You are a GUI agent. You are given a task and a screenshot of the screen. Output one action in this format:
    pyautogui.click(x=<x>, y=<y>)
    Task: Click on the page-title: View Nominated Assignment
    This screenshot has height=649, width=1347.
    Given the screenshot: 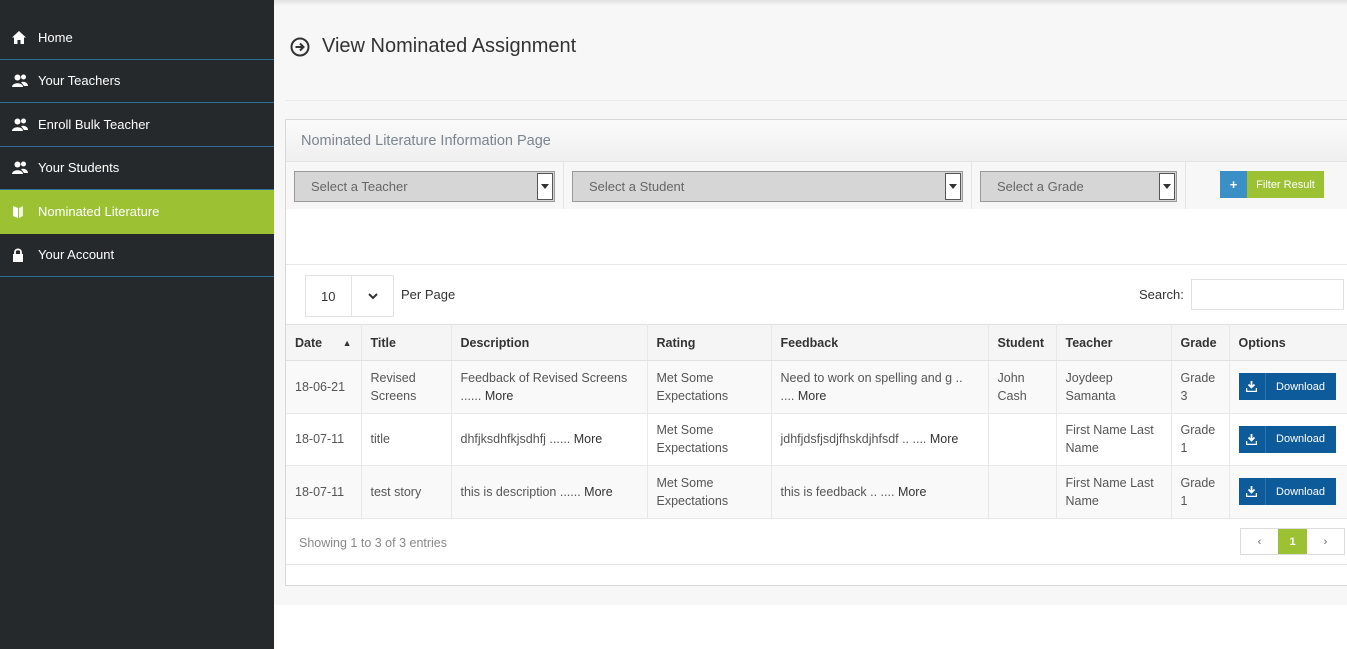 What is the action you would take?
    pyautogui.click(x=433, y=46)
    